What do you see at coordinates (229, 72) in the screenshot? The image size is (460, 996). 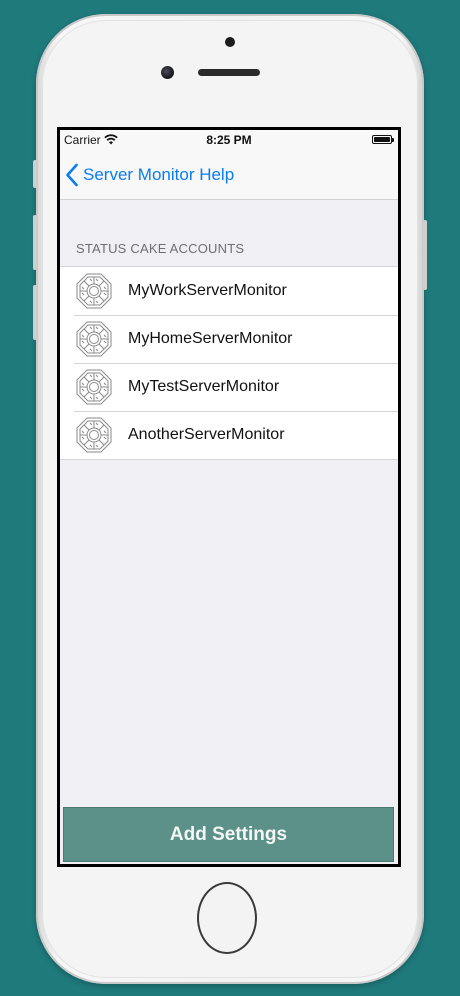 I see `earpiece-speaker` at bounding box center [229, 72].